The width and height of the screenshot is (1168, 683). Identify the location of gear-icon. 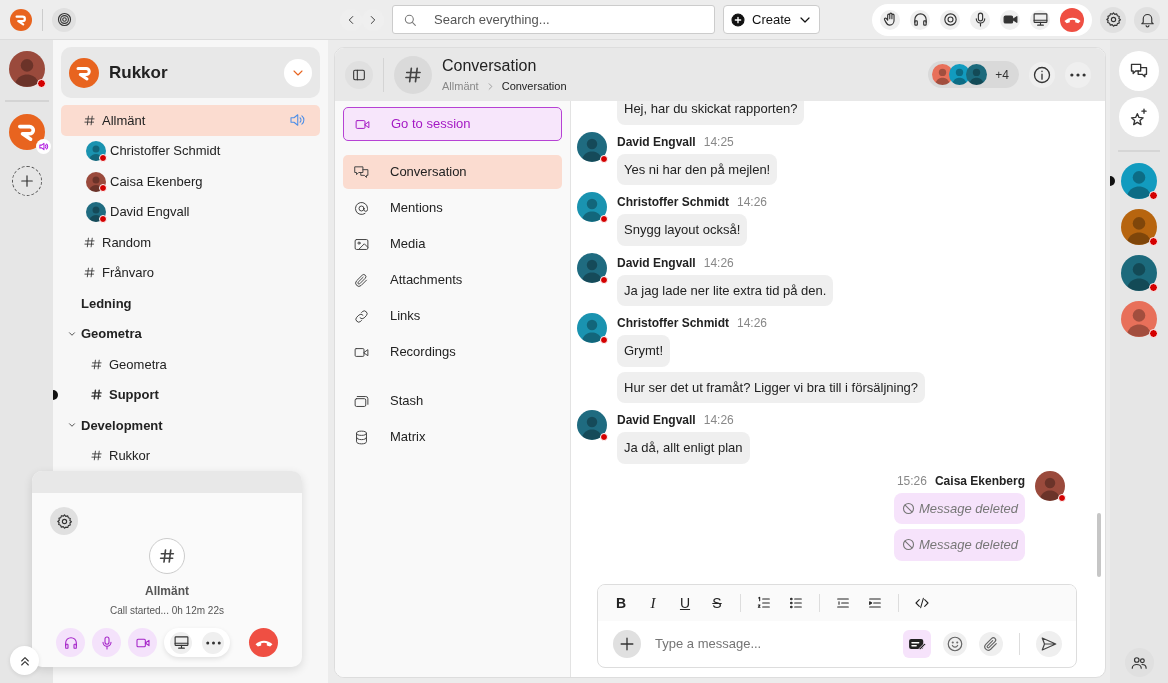
(1113, 19).